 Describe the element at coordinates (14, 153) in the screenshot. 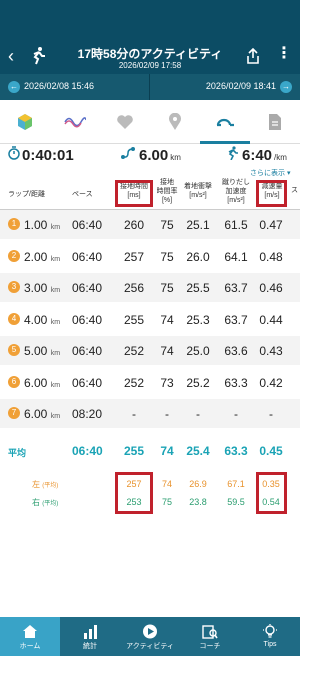

I see `stopwatch-icon` at that location.